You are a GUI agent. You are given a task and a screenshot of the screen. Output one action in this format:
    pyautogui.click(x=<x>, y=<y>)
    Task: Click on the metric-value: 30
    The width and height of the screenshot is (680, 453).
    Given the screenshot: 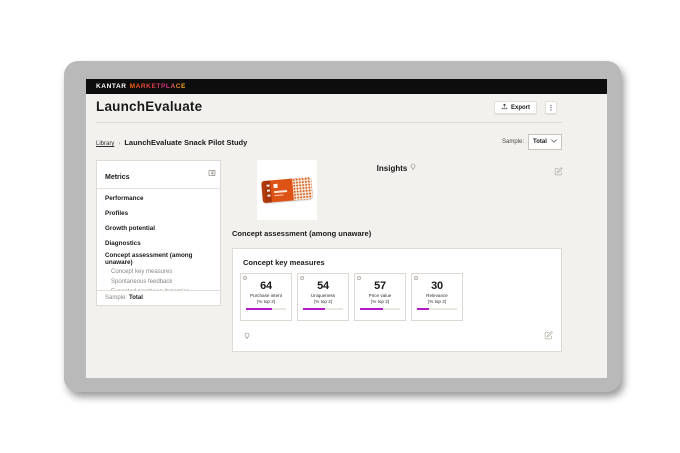 What is the action you would take?
    pyautogui.click(x=437, y=286)
    